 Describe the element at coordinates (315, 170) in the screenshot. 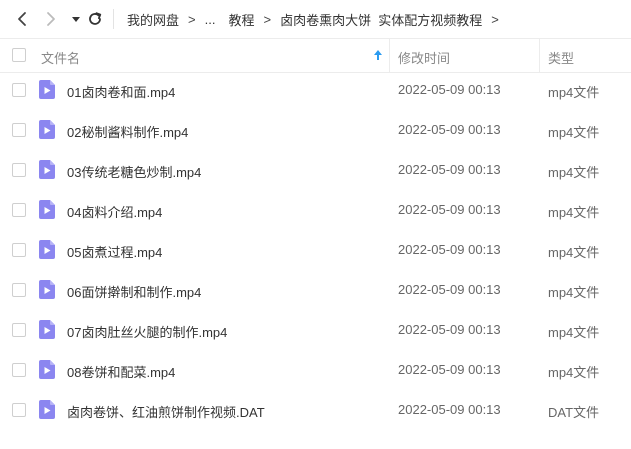

I see `table-row: 03传统老糖色炒制.mp4 2022-05-09 00:13 mp4文件` at that location.